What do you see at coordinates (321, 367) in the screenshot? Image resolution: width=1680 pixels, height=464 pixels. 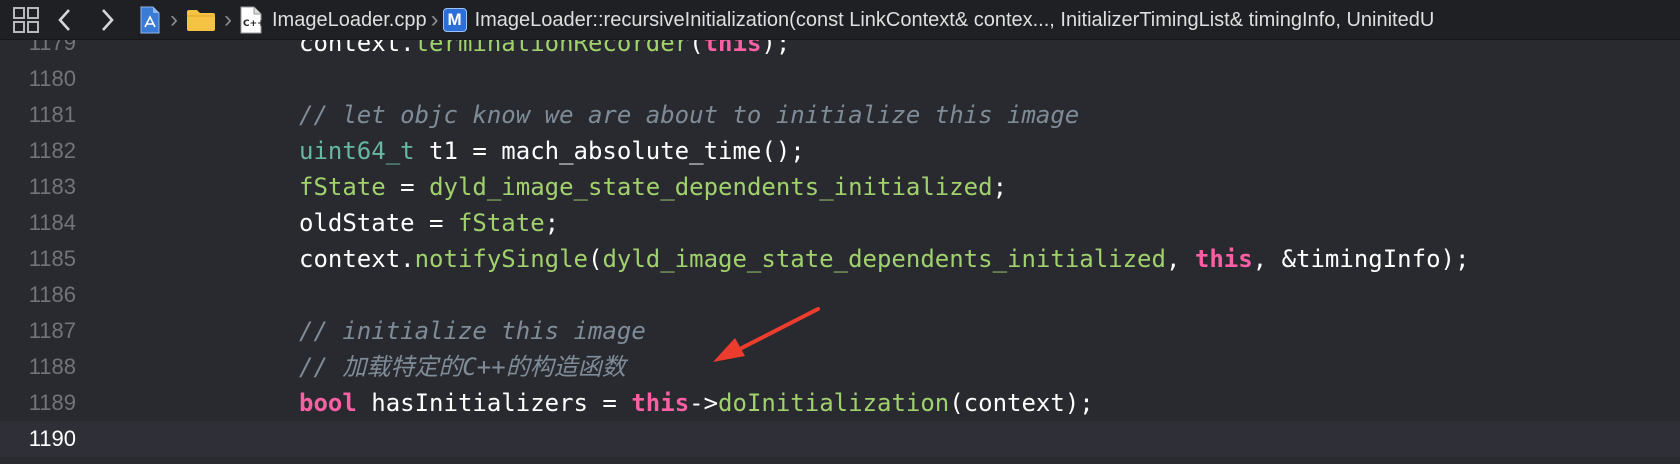 I see `code-token: //` at bounding box center [321, 367].